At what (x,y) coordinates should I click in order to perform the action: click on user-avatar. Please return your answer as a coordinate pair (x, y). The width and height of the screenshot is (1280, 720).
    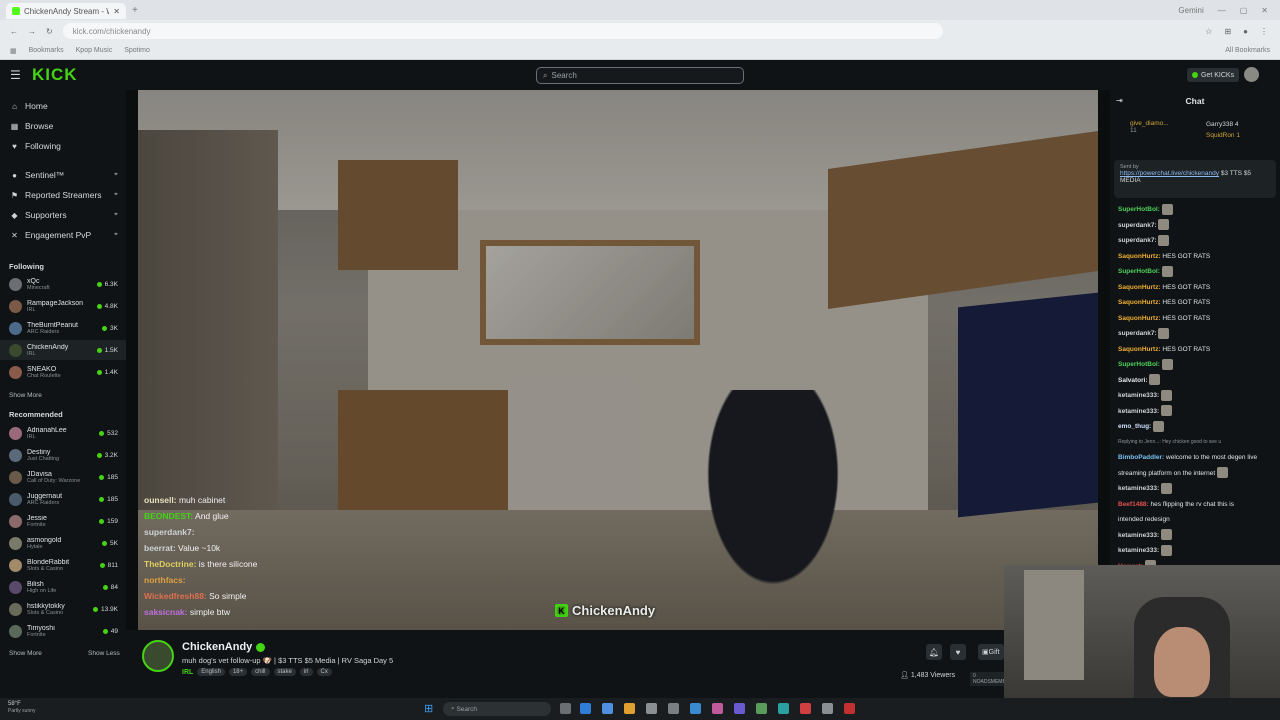
    Looking at the image, I should click on (1251, 74).